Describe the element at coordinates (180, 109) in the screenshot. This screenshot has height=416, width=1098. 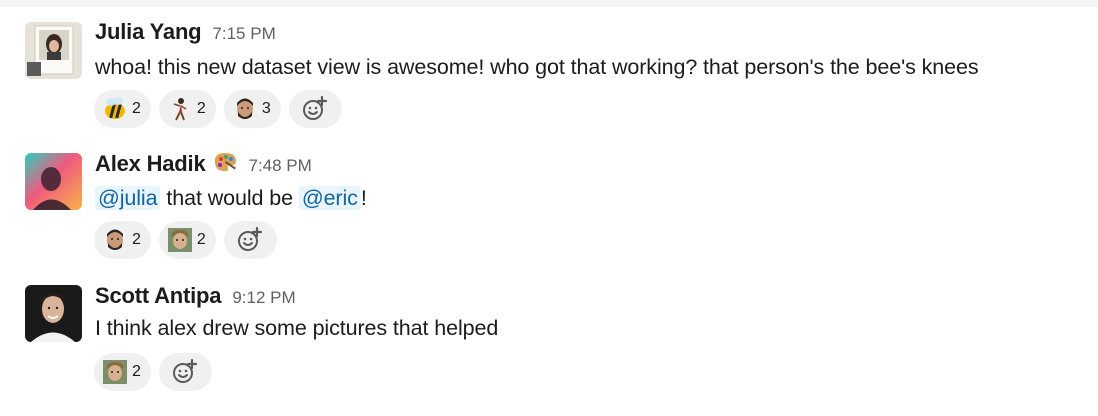
I see `dancer-emoji` at that location.